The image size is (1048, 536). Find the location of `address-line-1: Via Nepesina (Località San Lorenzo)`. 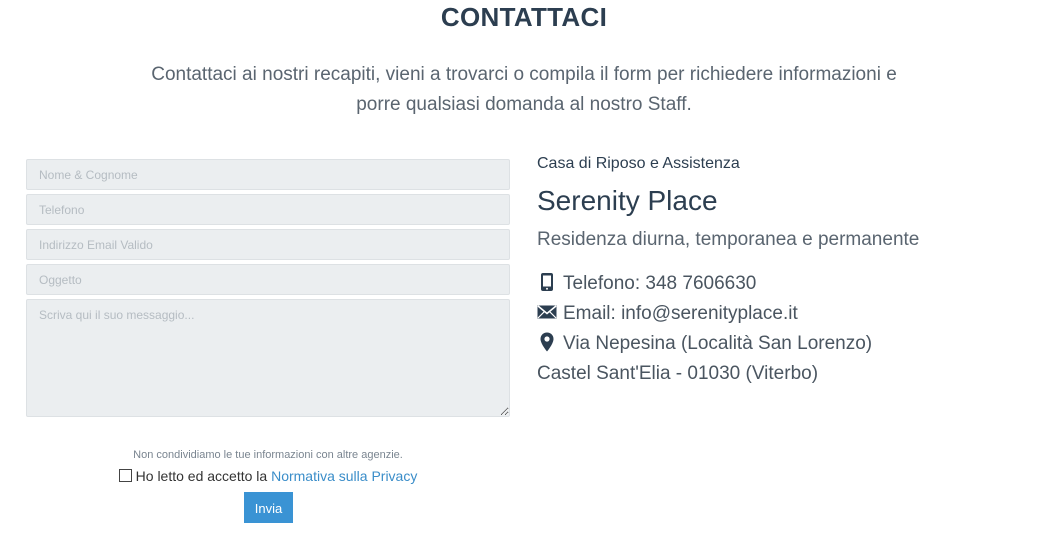

address-line-1: Via Nepesina (Località San Lorenzo) is located at coordinates (777, 344).